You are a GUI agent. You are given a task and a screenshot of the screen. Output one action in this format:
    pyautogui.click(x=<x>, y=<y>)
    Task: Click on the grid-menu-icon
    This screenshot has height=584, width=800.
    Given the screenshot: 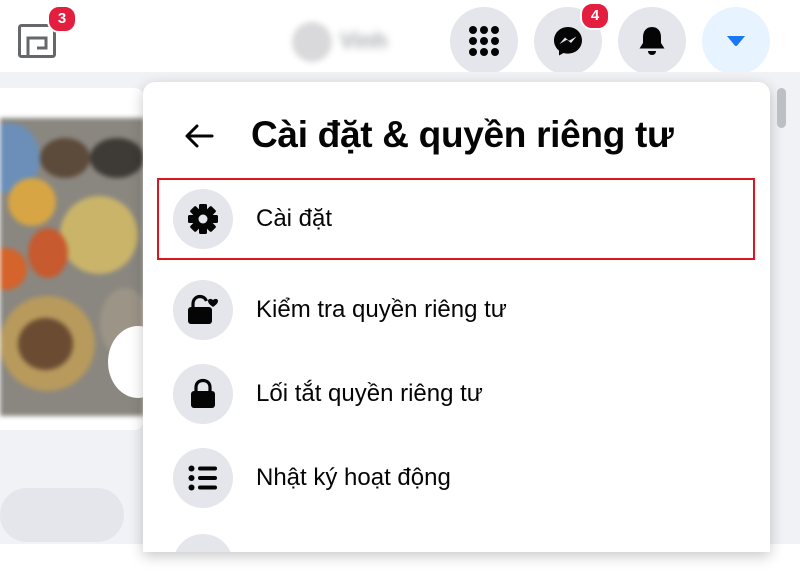 What is the action you would take?
    pyautogui.click(x=484, y=41)
    